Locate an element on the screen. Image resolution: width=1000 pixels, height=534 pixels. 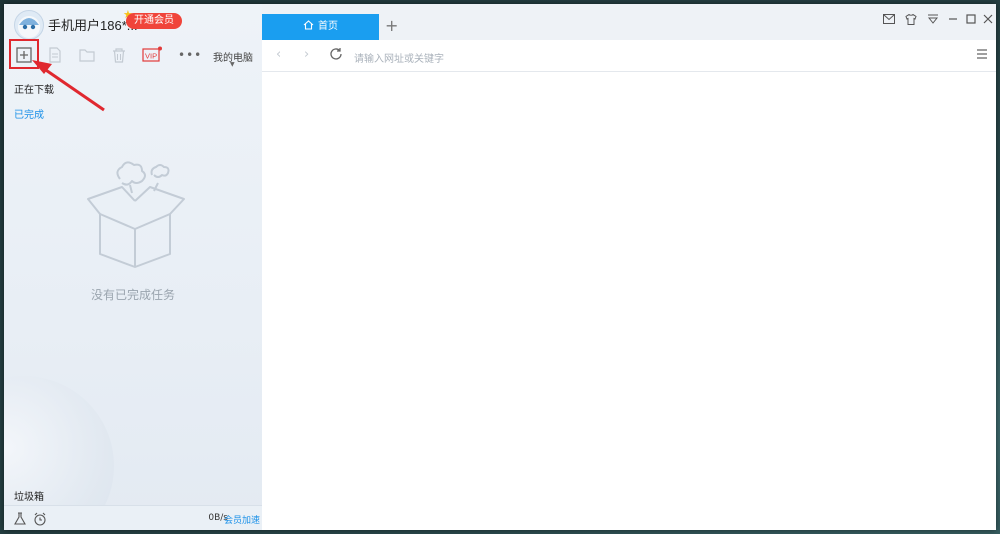
menu-dropdown-icon is located at coordinates (933, 21).